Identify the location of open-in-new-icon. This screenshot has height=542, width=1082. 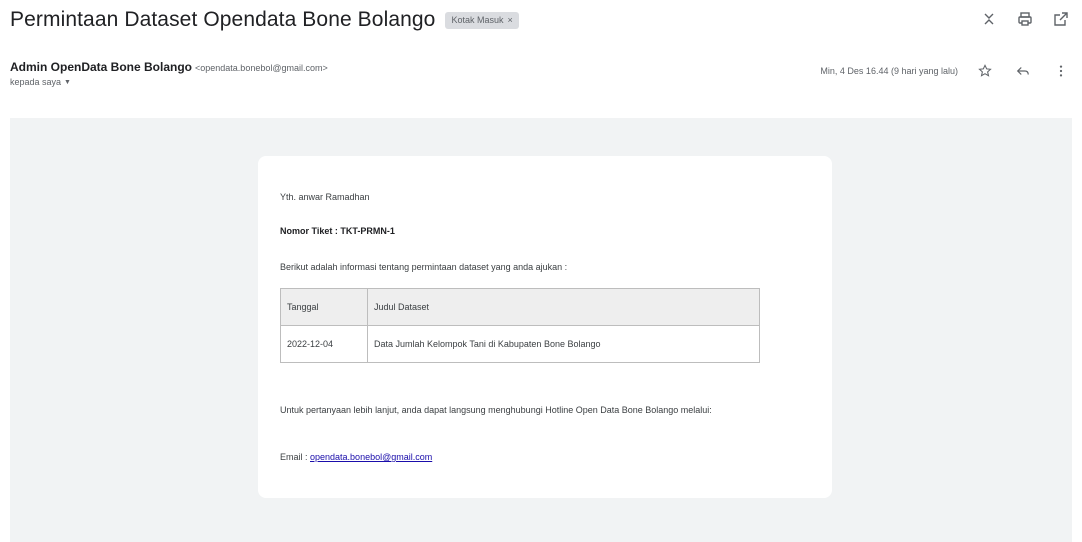
(1061, 19).